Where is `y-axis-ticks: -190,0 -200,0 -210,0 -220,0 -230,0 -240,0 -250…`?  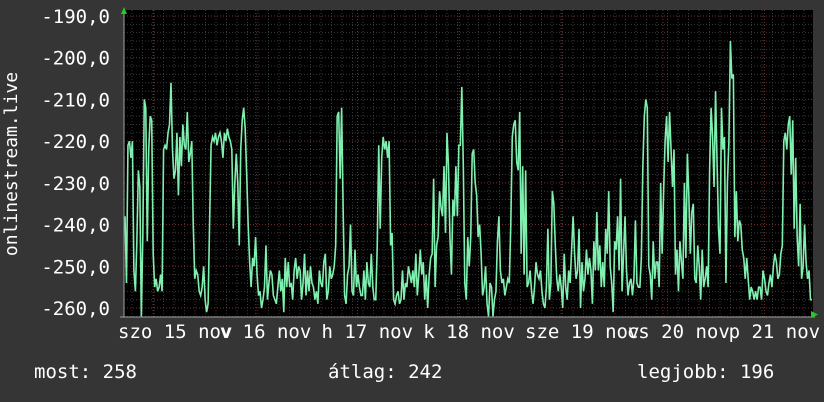
y-axis-ticks: -190,0 -200,0 -210,0 -220,0 -230,0 -240,0 -250… is located at coordinates (75, 163).